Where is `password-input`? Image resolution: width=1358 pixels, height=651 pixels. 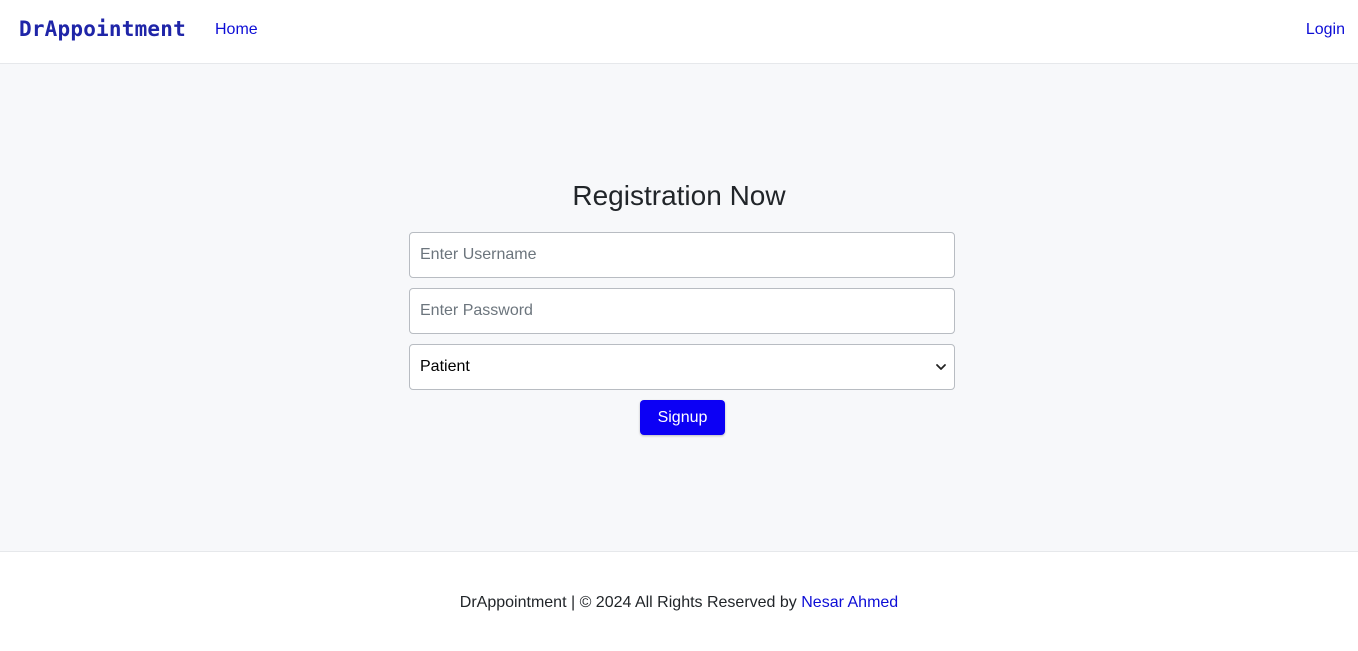 password-input is located at coordinates (682, 311).